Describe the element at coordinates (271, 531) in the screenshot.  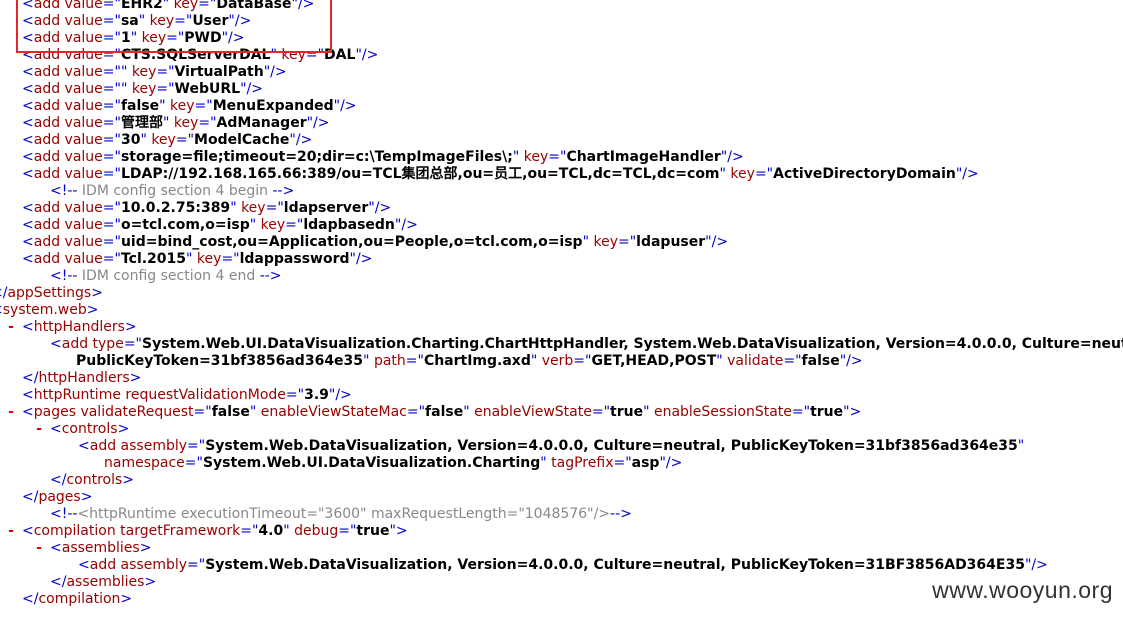
I see `xml-token-v: 4.0` at that location.